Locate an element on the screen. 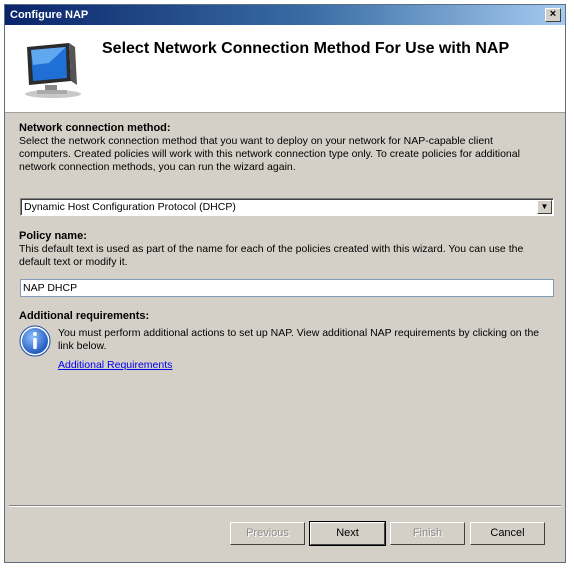 Image resolution: width=574 pixels, height=570 pixels. chevron-down-icon: ▼ is located at coordinates (544, 207).